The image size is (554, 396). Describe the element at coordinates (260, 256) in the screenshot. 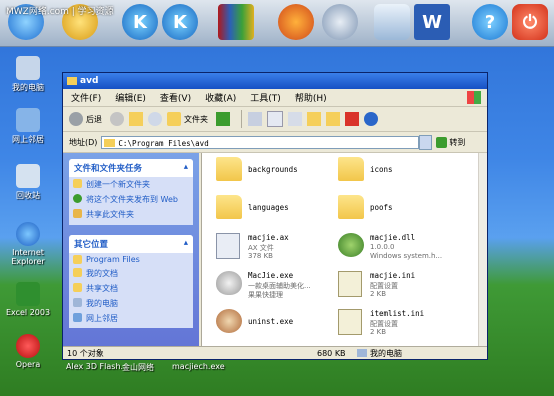

I see `file-size: 378 KB` at that location.